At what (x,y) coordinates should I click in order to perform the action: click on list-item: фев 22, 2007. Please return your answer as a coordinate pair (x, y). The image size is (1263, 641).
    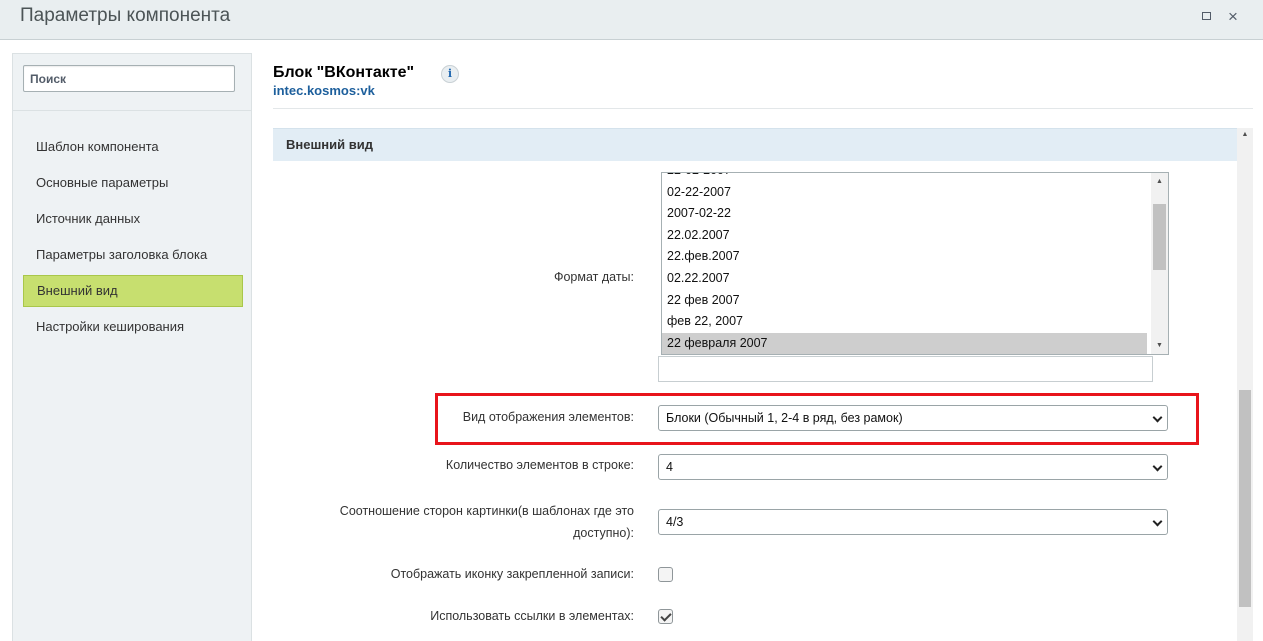
    Looking at the image, I should click on (904, 322).